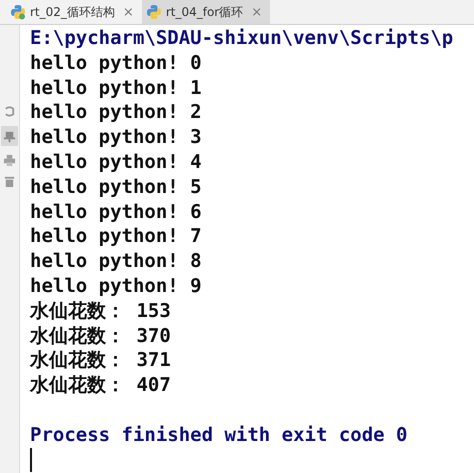 This screenshot has height=473, width=474. Describe the element at coordinates (9, 181) in the screenshot. I see `trash-icon` at that location.